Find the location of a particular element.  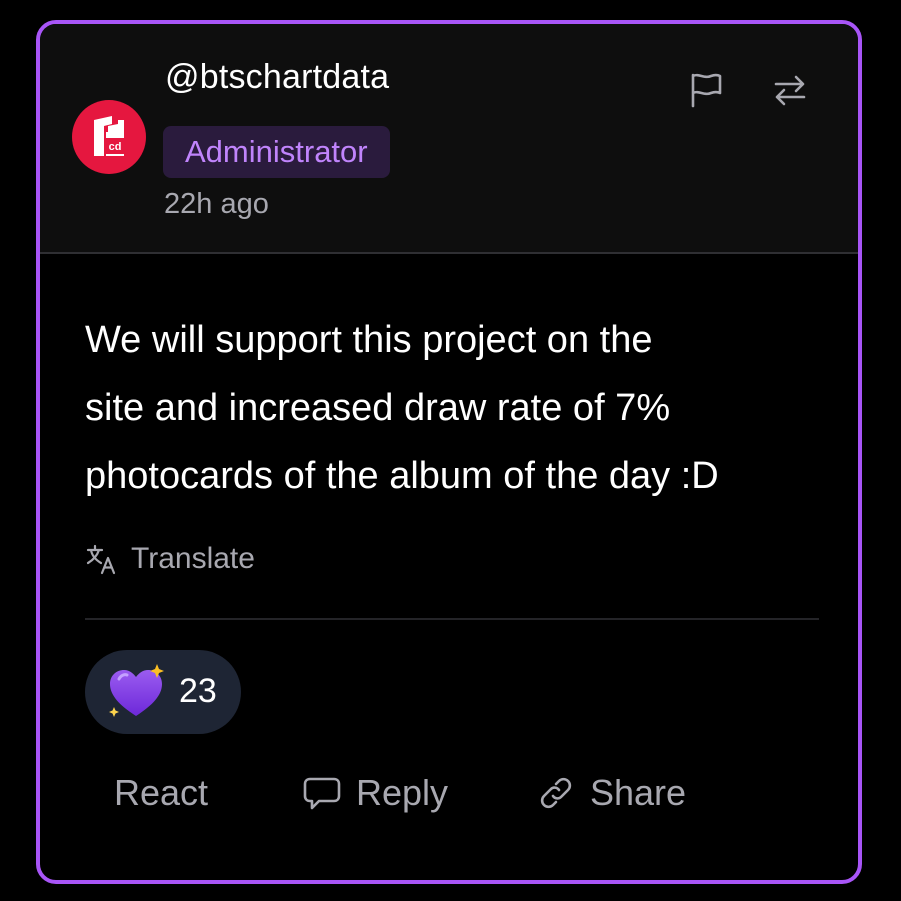

username: @btschartdata is located at coordinates (277, 77).